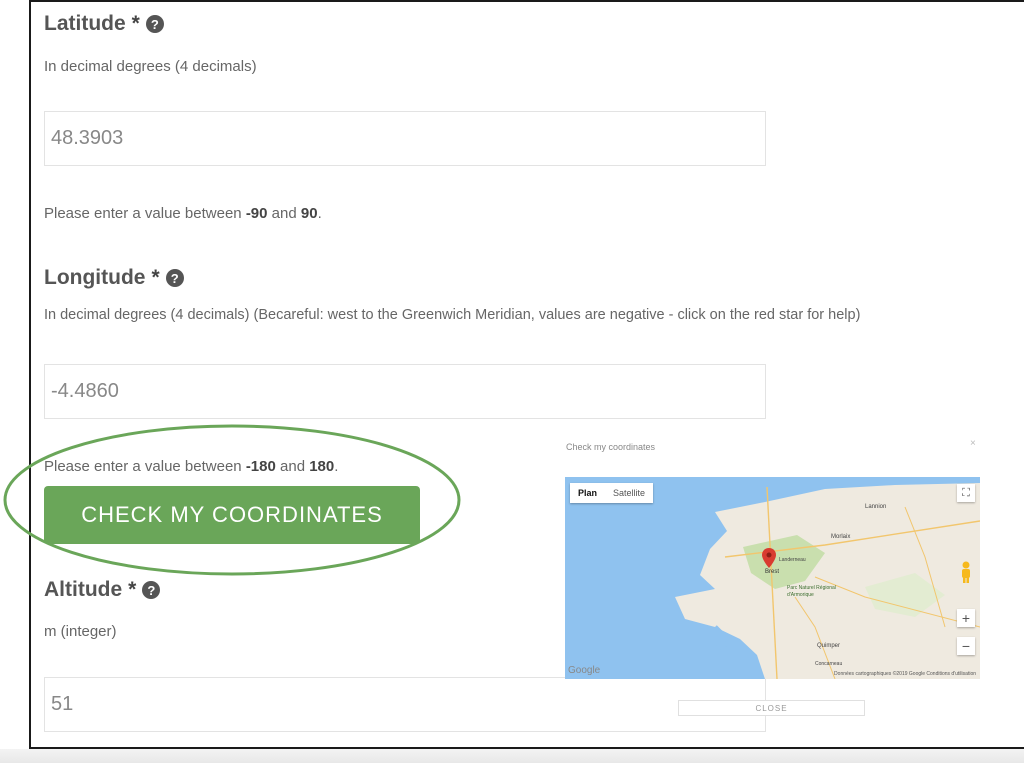 The width and height of the screenshot is (1024, 763). Describe the element at coordinates (405, 391) in the screenshot. I see `longitude-field` at that location.